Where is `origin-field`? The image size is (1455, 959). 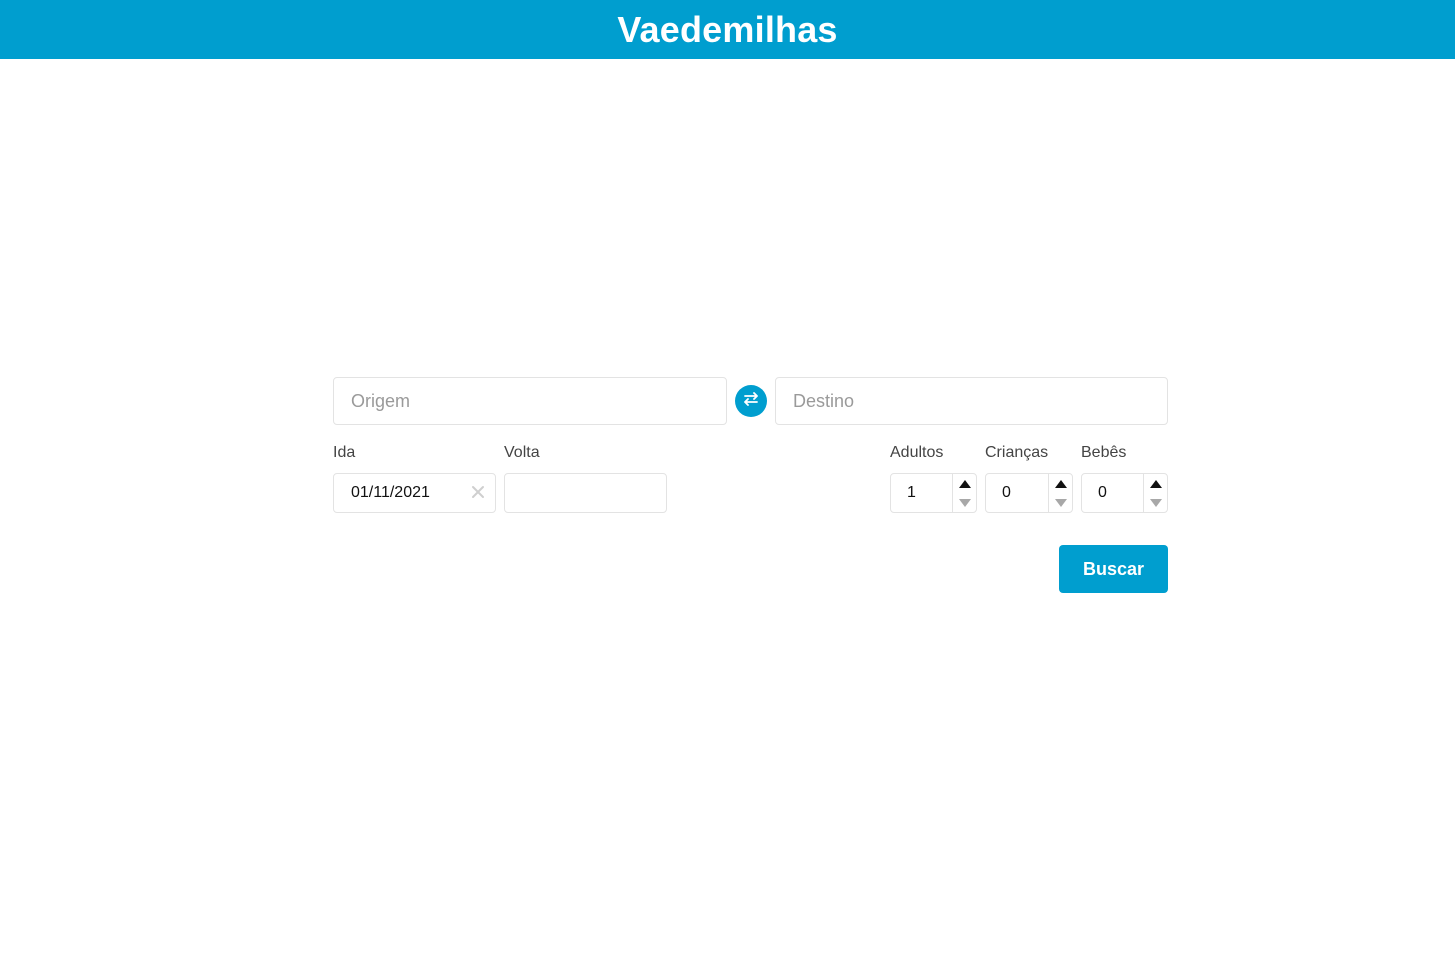 origin-field is located at coordinates (530, 401).